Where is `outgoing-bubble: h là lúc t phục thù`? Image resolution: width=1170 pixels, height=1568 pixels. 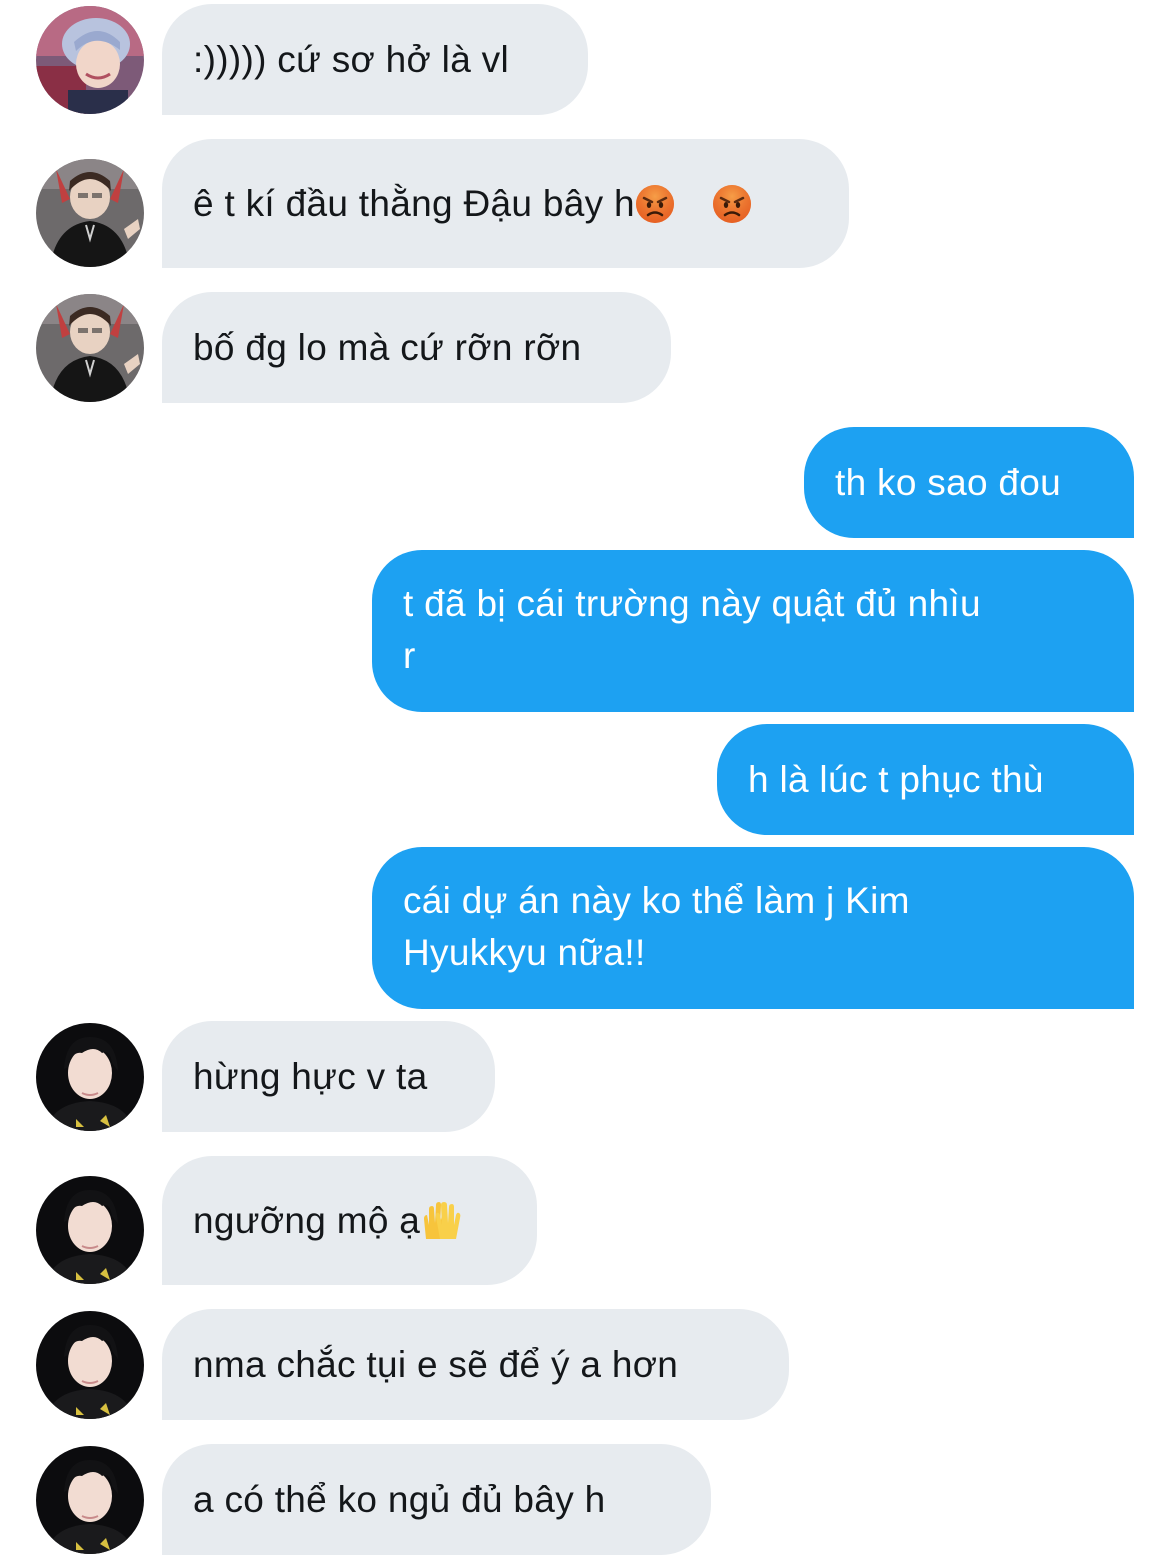 outgoing-bubble: h là lúc t phục thù is located at coordinates (925, 779).